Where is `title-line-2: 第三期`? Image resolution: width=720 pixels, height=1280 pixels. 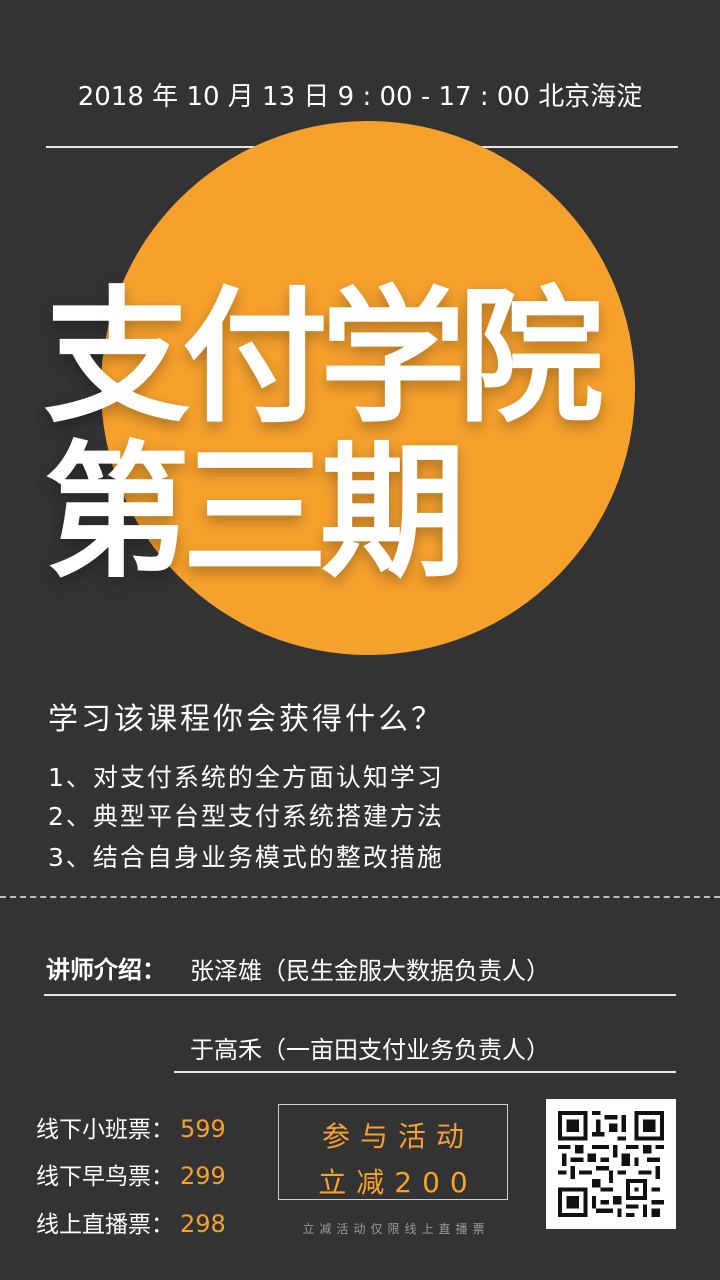
title-line-2: 第三期 is located at coordinates (255, 513).